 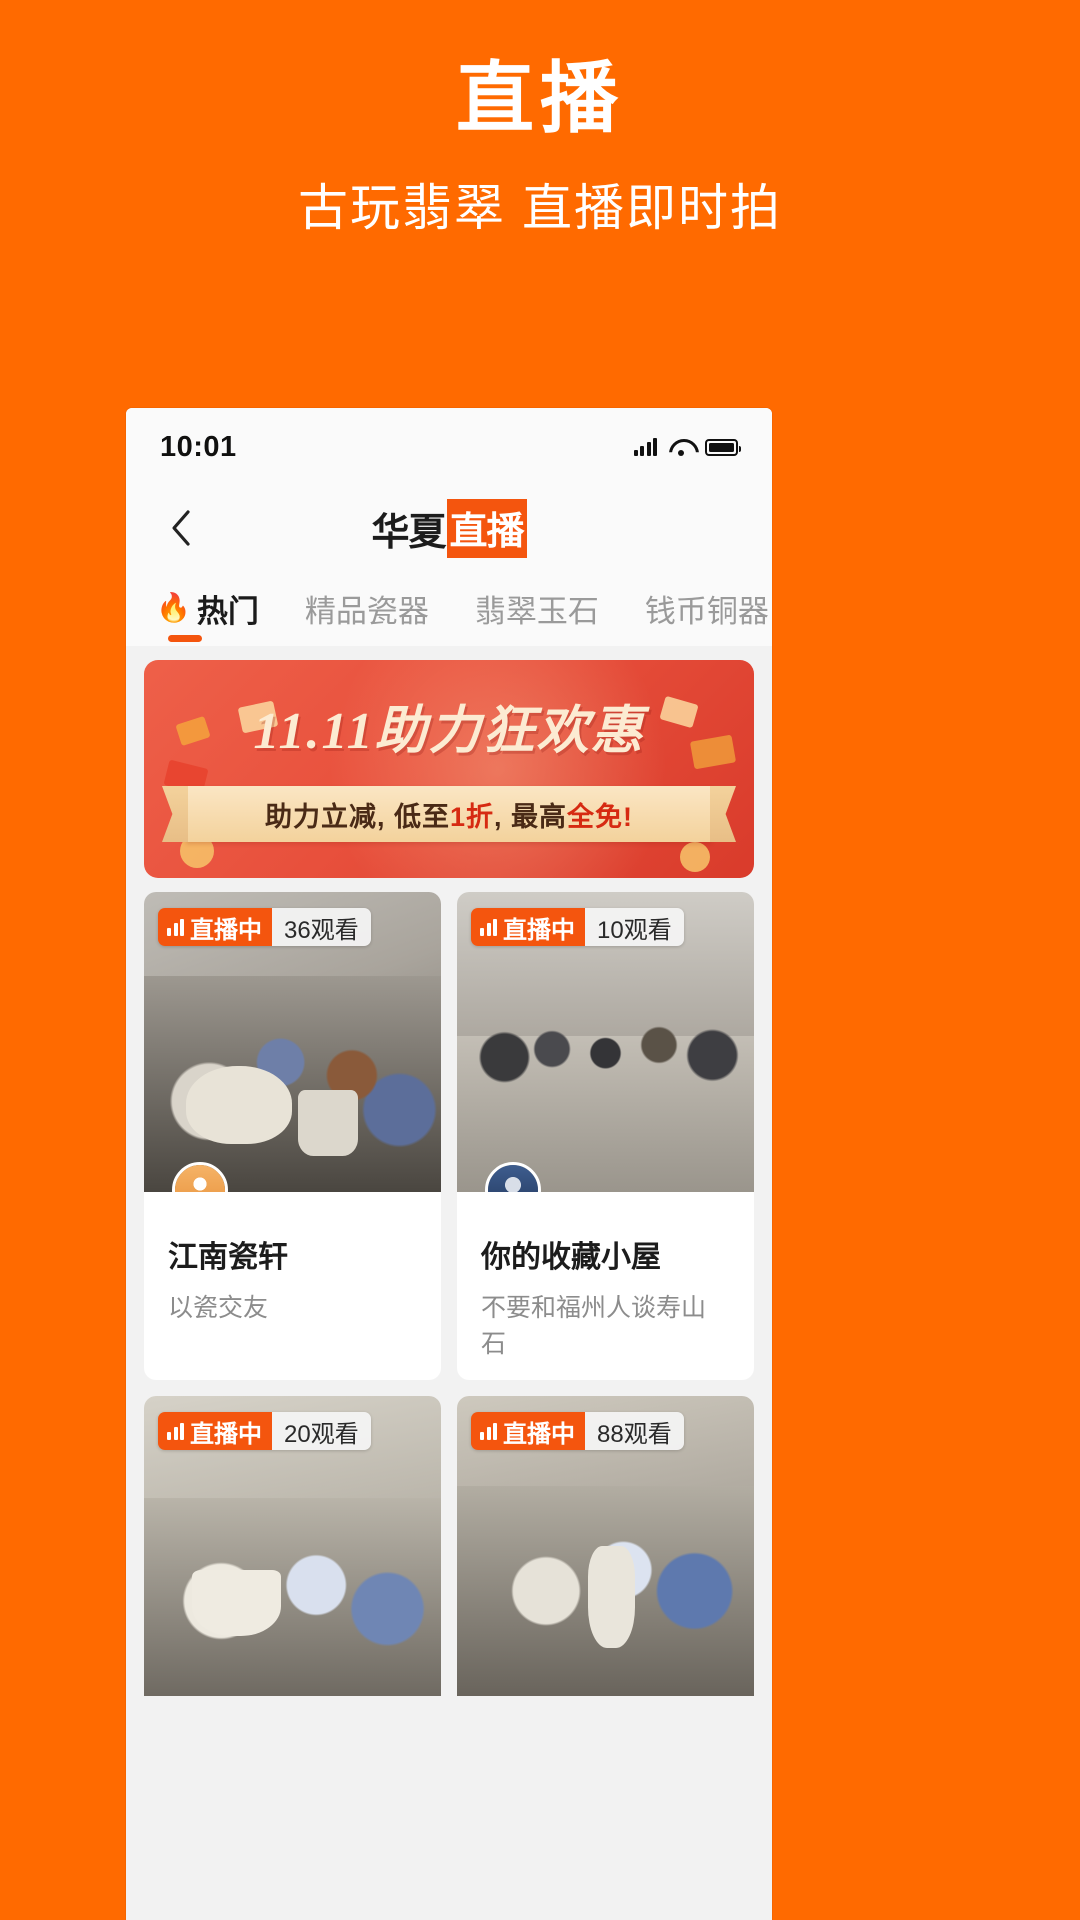 I want to click on live-card: 直播中 20观看, so click(x=292, y=1546).